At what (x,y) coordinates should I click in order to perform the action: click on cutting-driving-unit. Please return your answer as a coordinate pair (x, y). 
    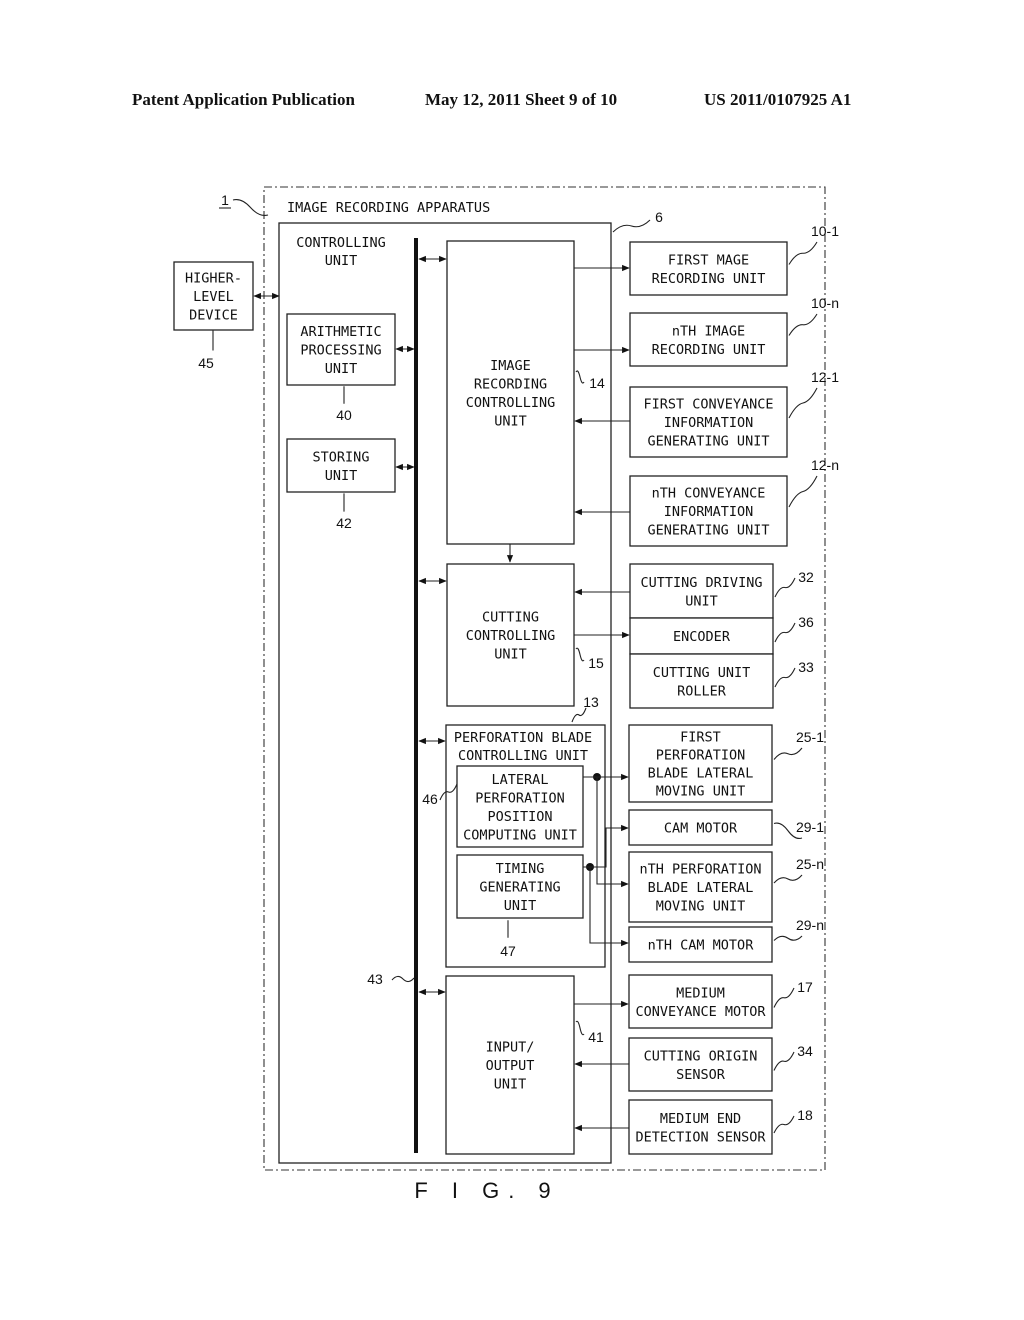
    Looking at the image, I should click on (701, 591).